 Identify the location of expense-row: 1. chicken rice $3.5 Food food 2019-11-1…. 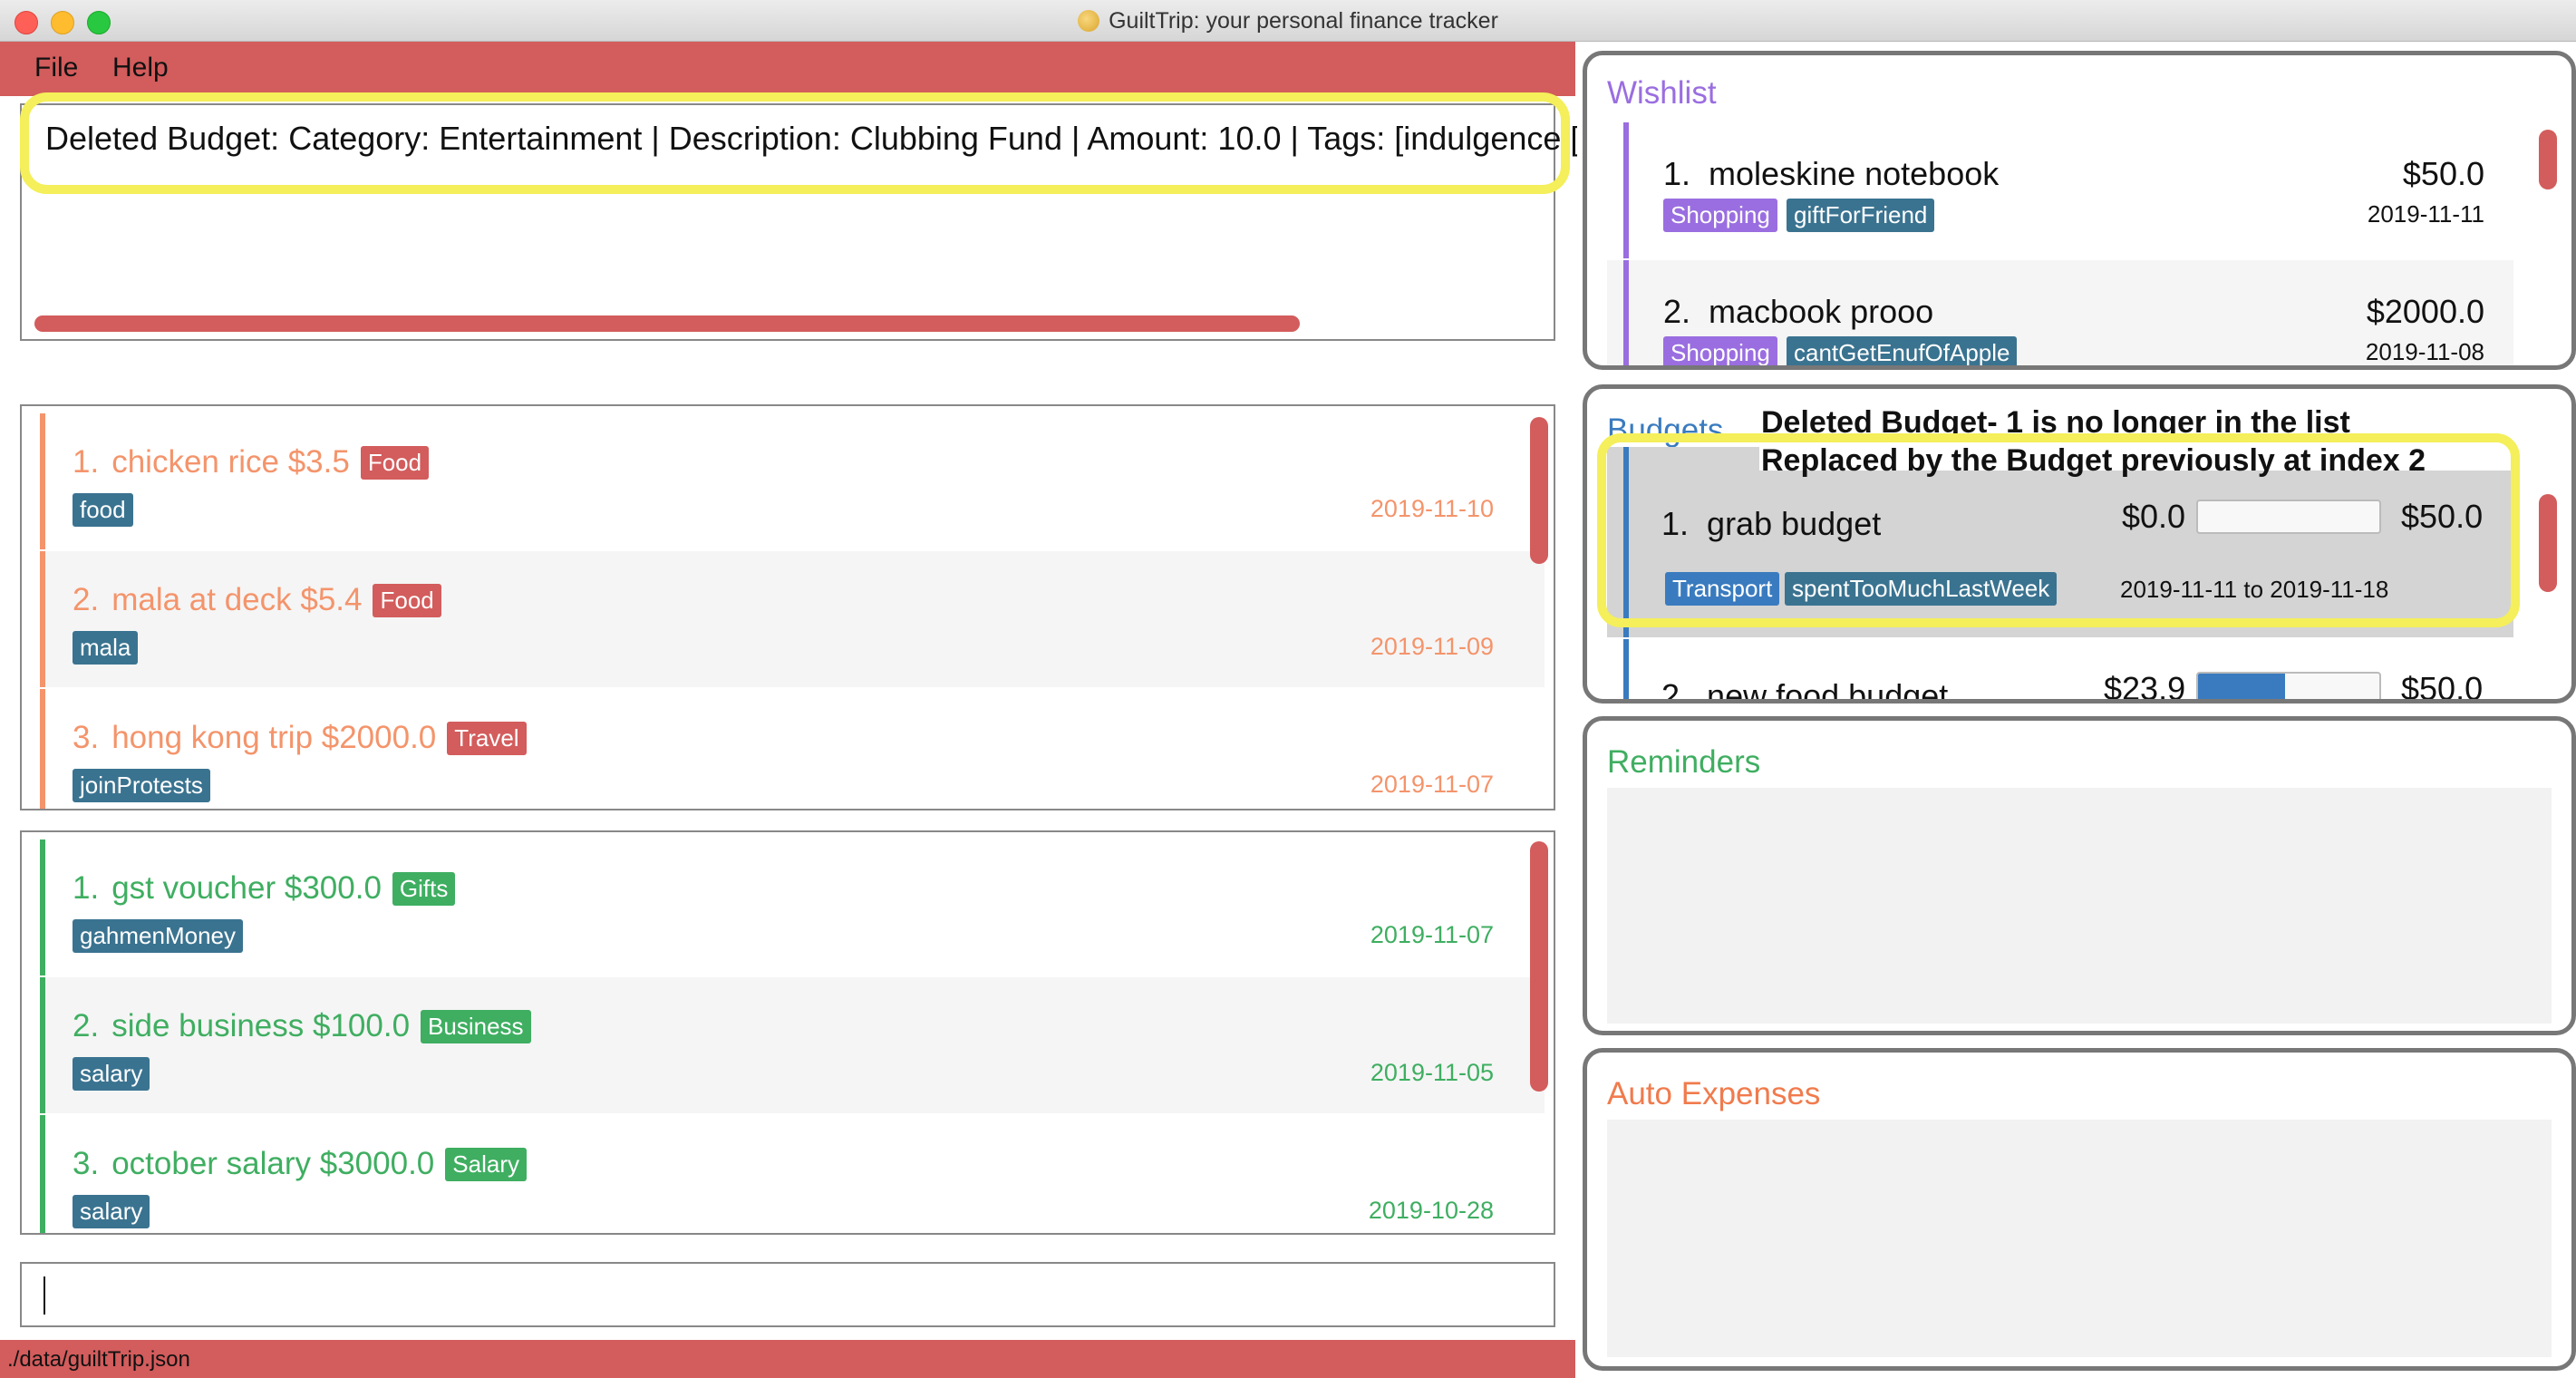
(792, 481).